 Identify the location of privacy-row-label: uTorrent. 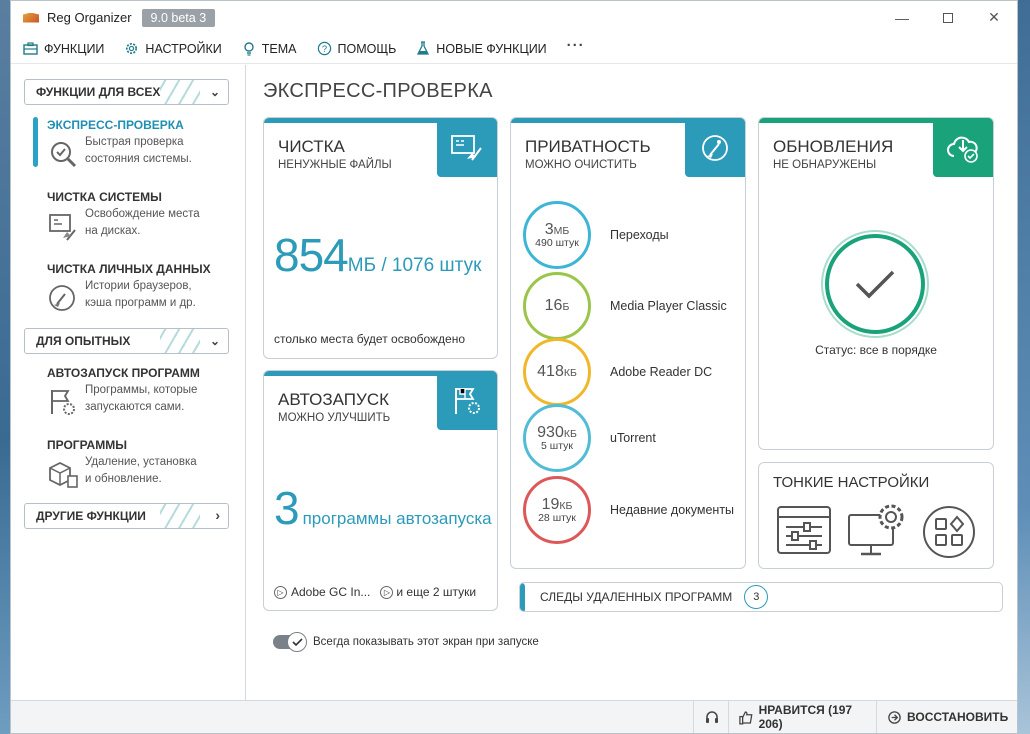
(633, 438).